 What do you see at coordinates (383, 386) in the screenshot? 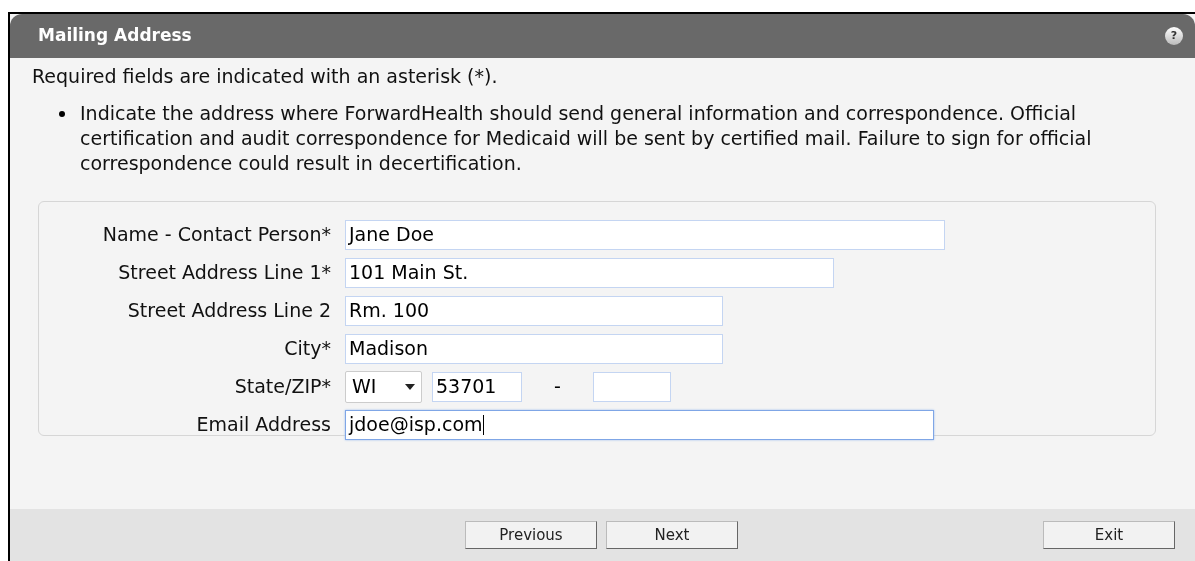
I see `state-dropdown: WI` at bounding box center [383, 386].